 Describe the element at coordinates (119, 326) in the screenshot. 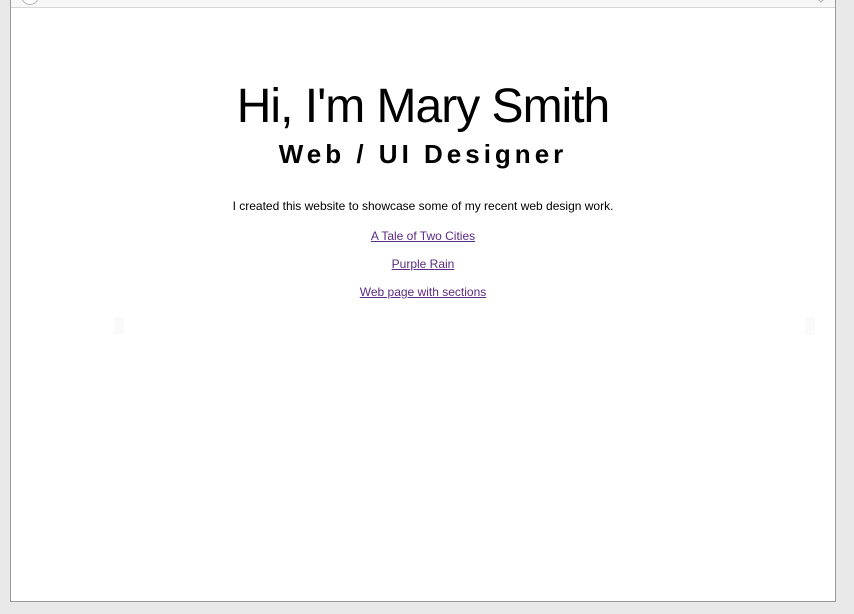

I see `left-side-hint` at that location.